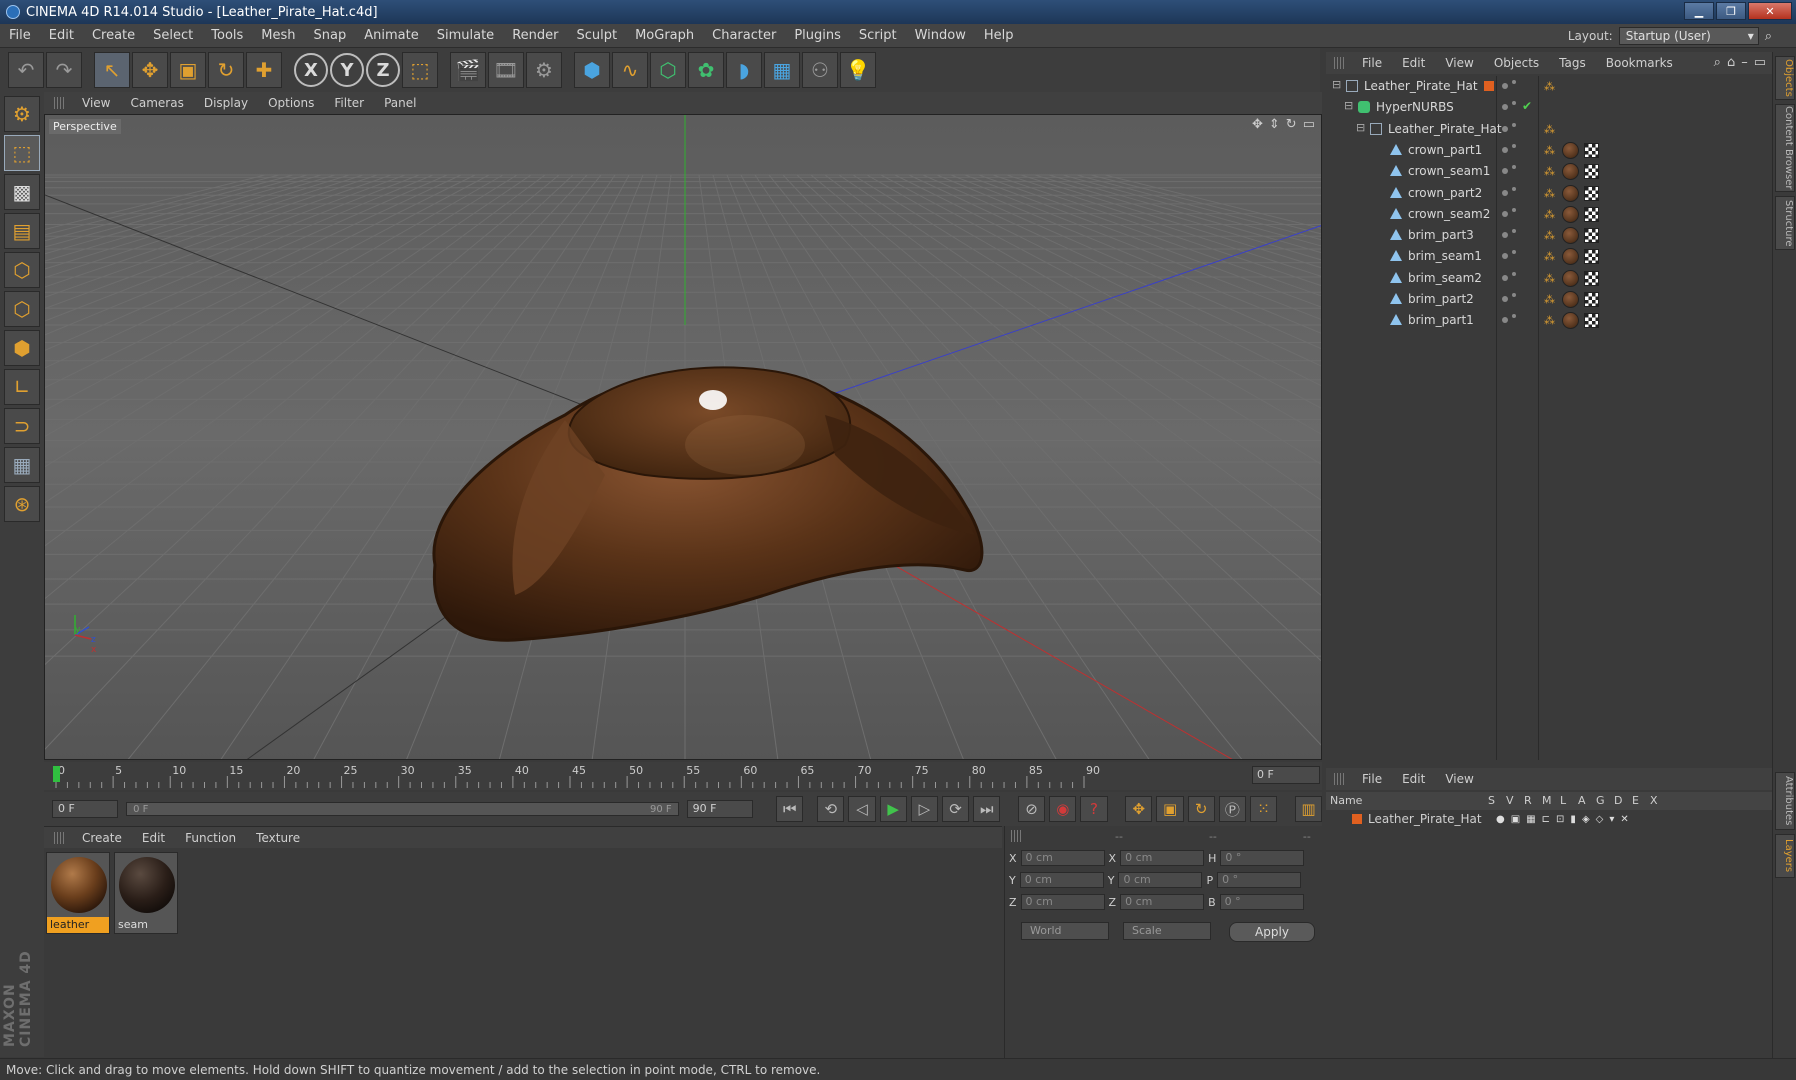  Describe the element at coordinates (1062, 858) in the screenshot. I see `position-x-field: 0 cm` at that location.